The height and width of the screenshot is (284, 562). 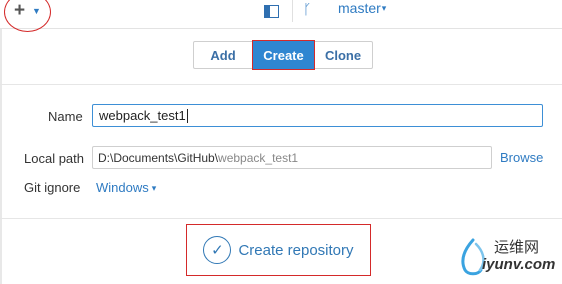 What do you see at coordinates (1, 142) in the screenshot?
I see `left-edge` at bounding box center [1, 142].